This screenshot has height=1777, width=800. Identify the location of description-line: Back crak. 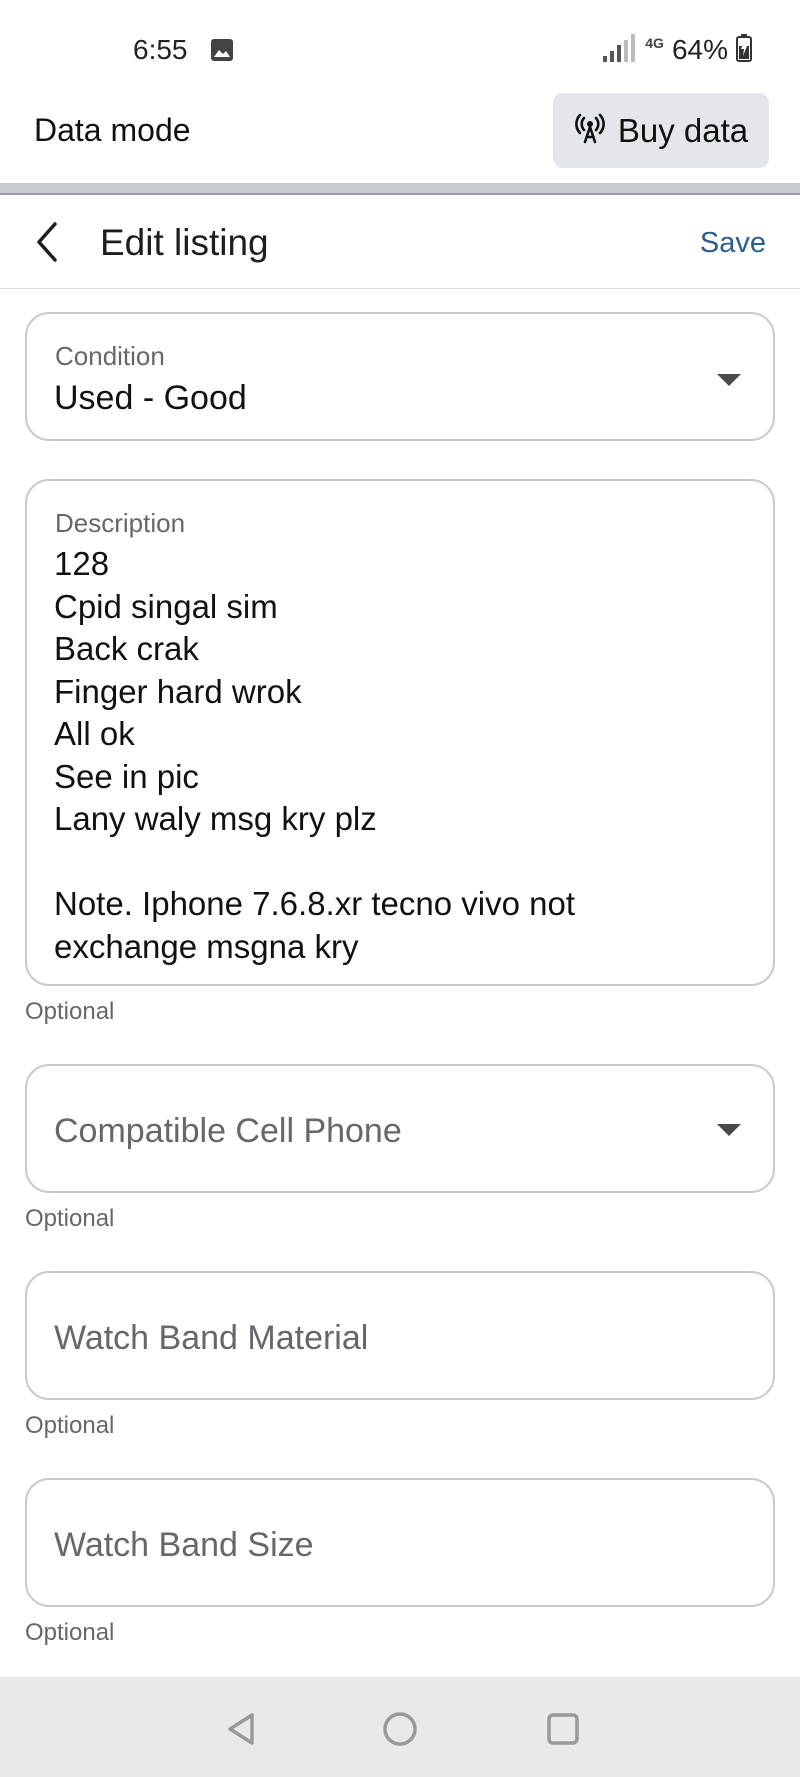
(126, 648).